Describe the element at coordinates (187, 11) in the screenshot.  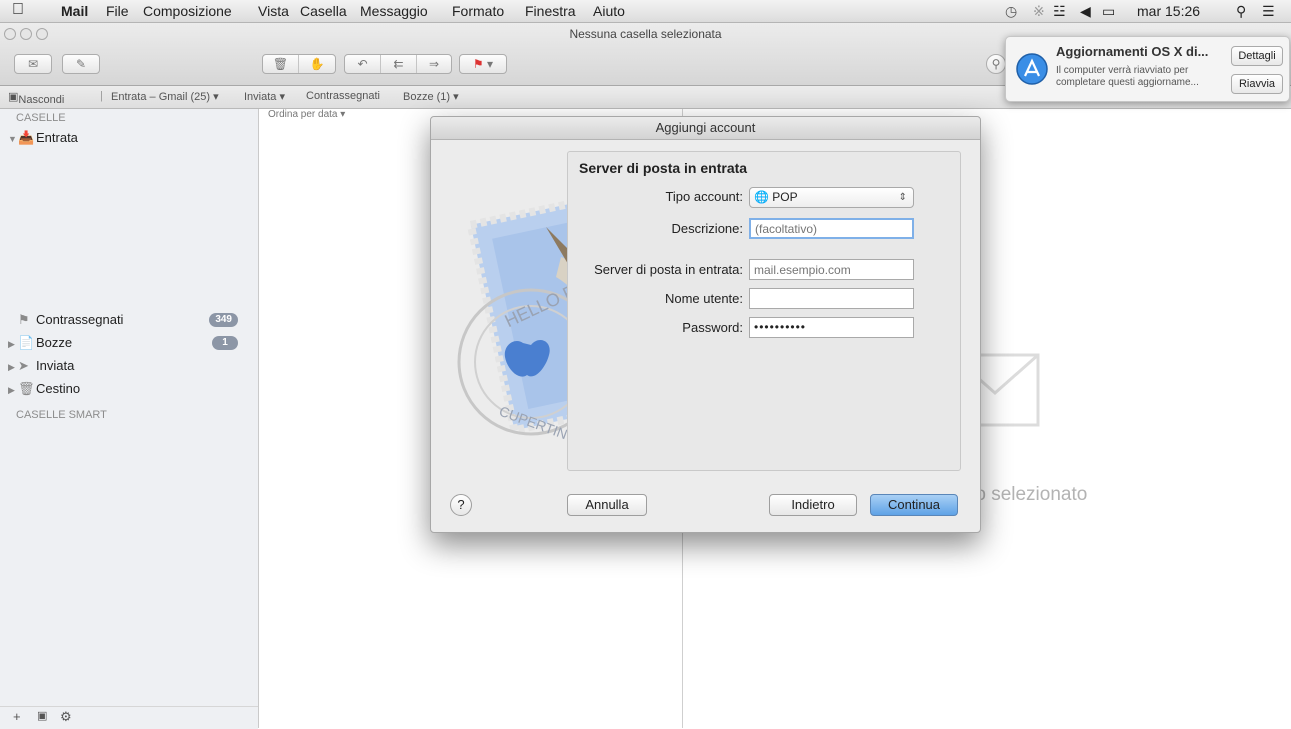
I see `menu-composizione: Composizione` at that location.